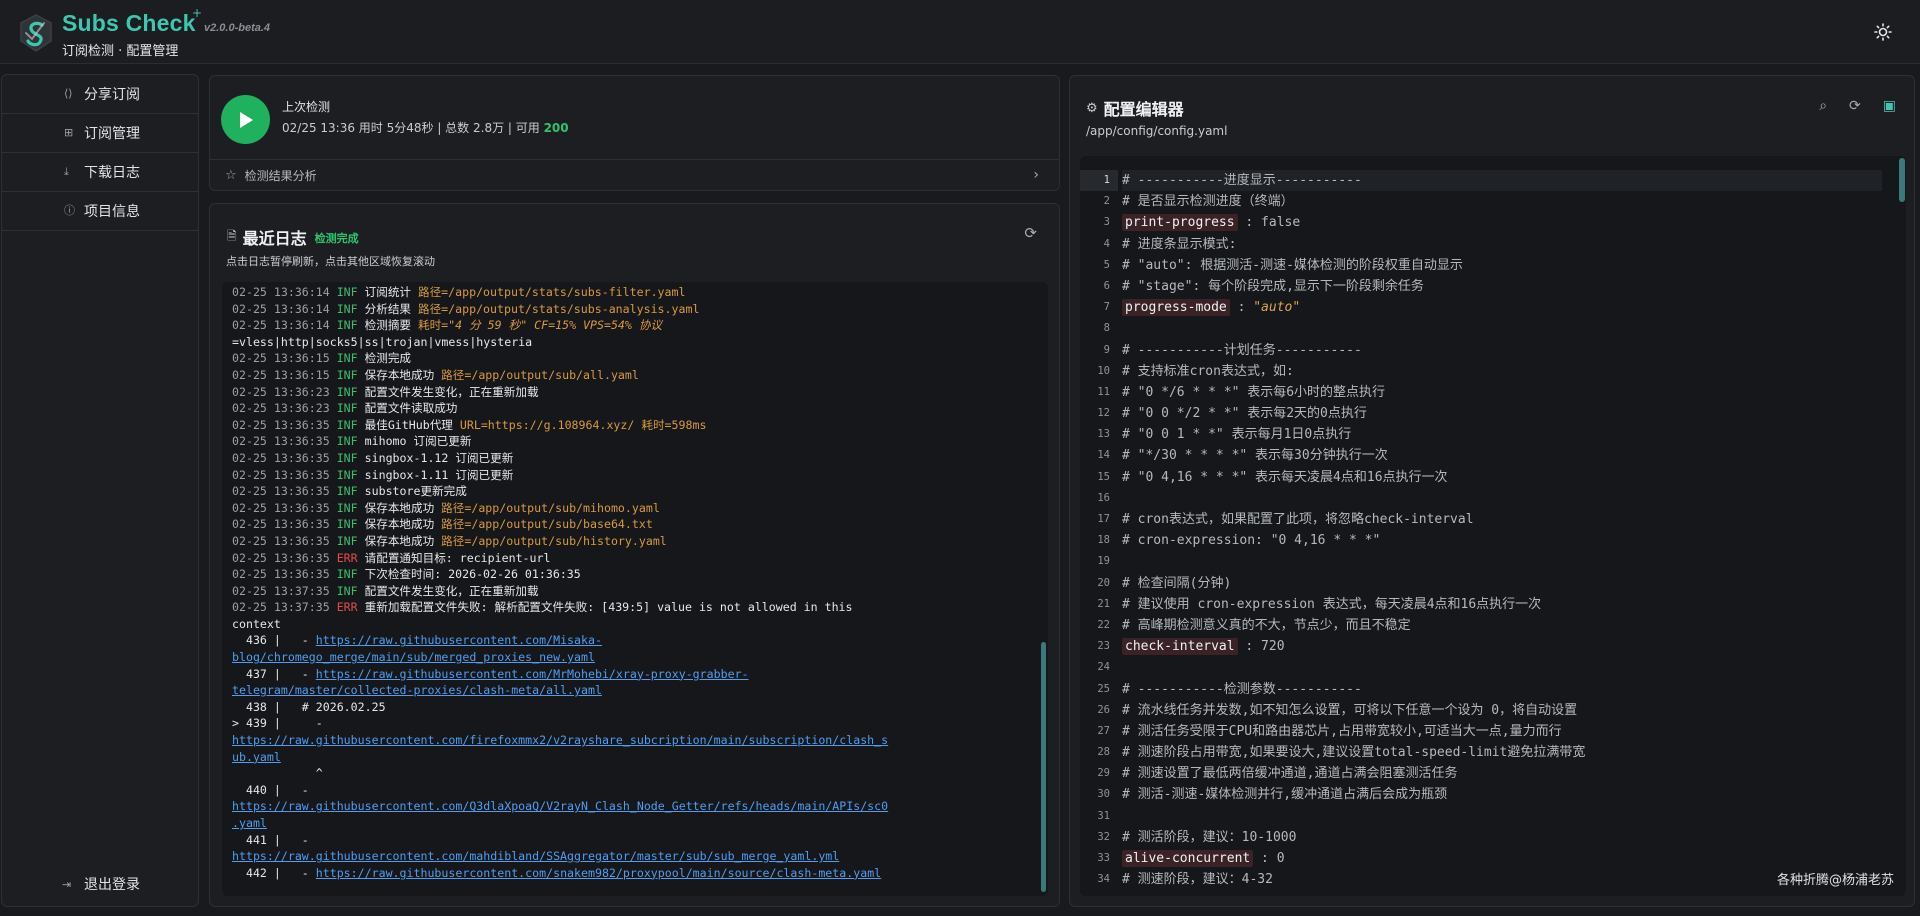 The width and height of the screenshot is (1920, 916). Describe the element at coordinates (1502, 477) in the screenshot. I see `code-line: # "0 4,16 * * *" 表示每天凌晨4点和16点执行一次` at that location.